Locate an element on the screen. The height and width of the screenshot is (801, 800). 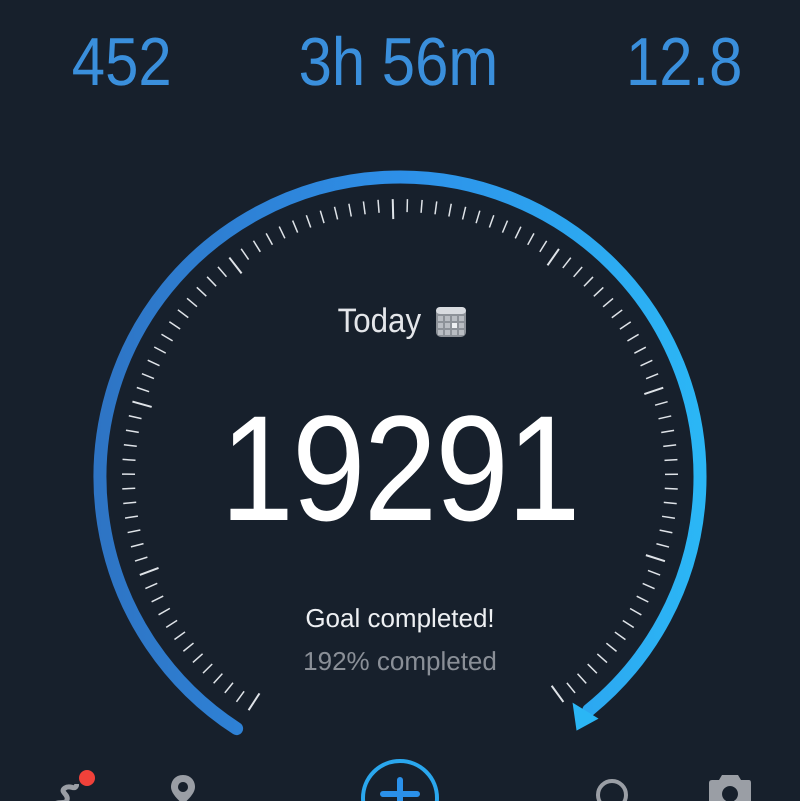
camera-icon is located at coordinates (730, 787).